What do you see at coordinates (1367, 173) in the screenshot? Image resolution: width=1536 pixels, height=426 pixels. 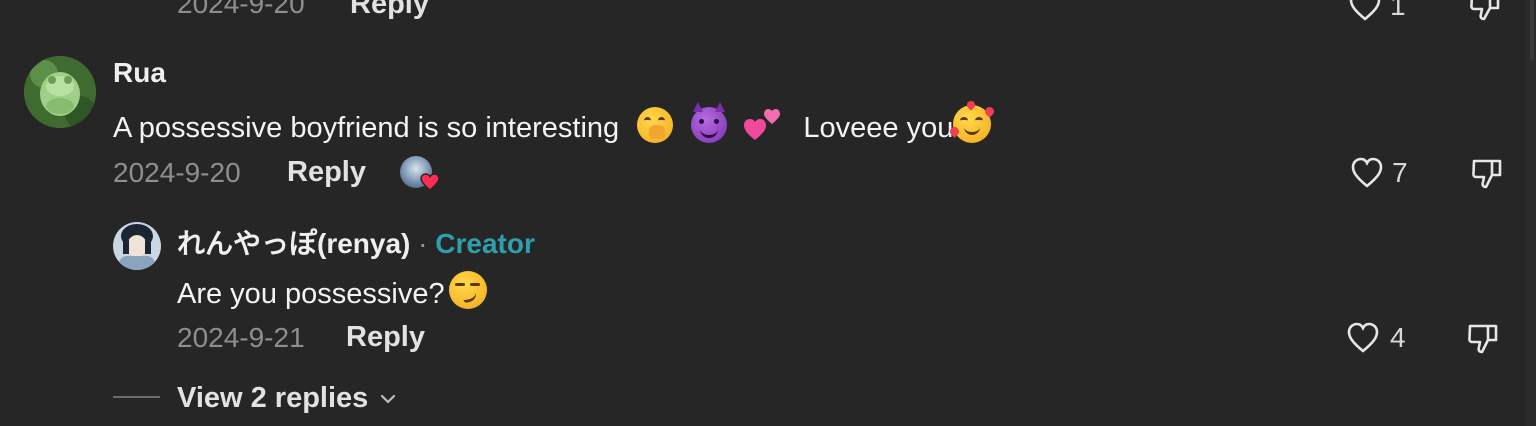 I see `comment-like-icon` at bounding box center [1367, 173].